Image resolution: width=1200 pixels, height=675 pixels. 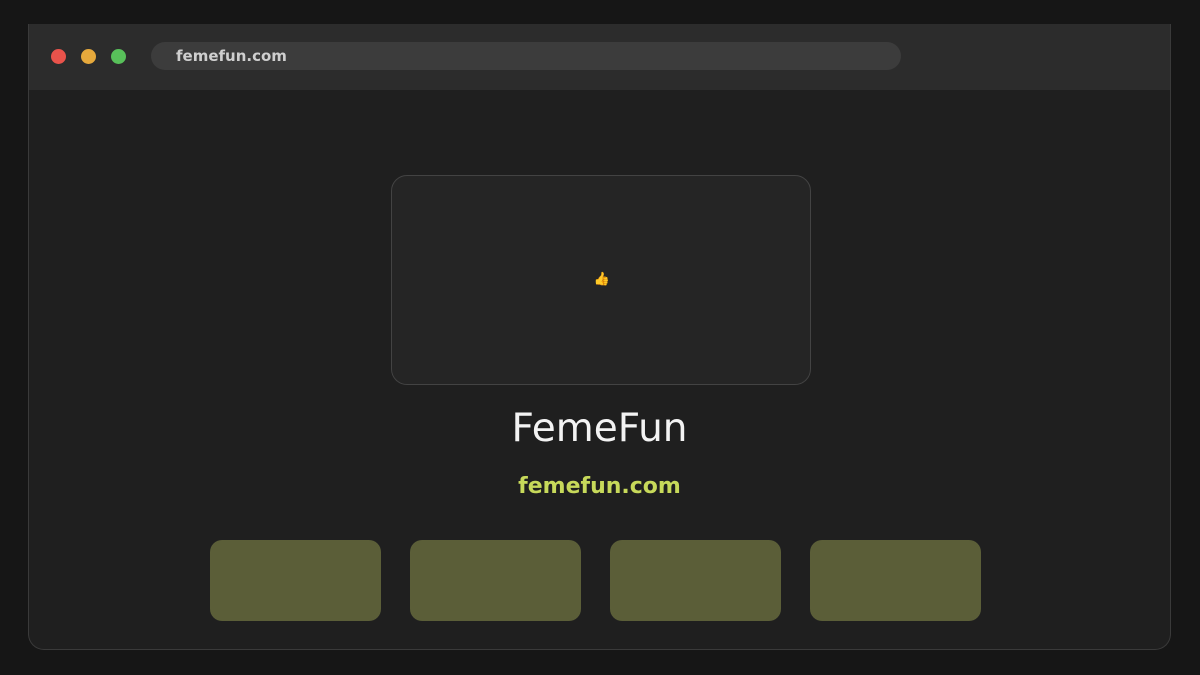 I want to click on thumbs-up-icon: 👍, so click(x=602, y=279).